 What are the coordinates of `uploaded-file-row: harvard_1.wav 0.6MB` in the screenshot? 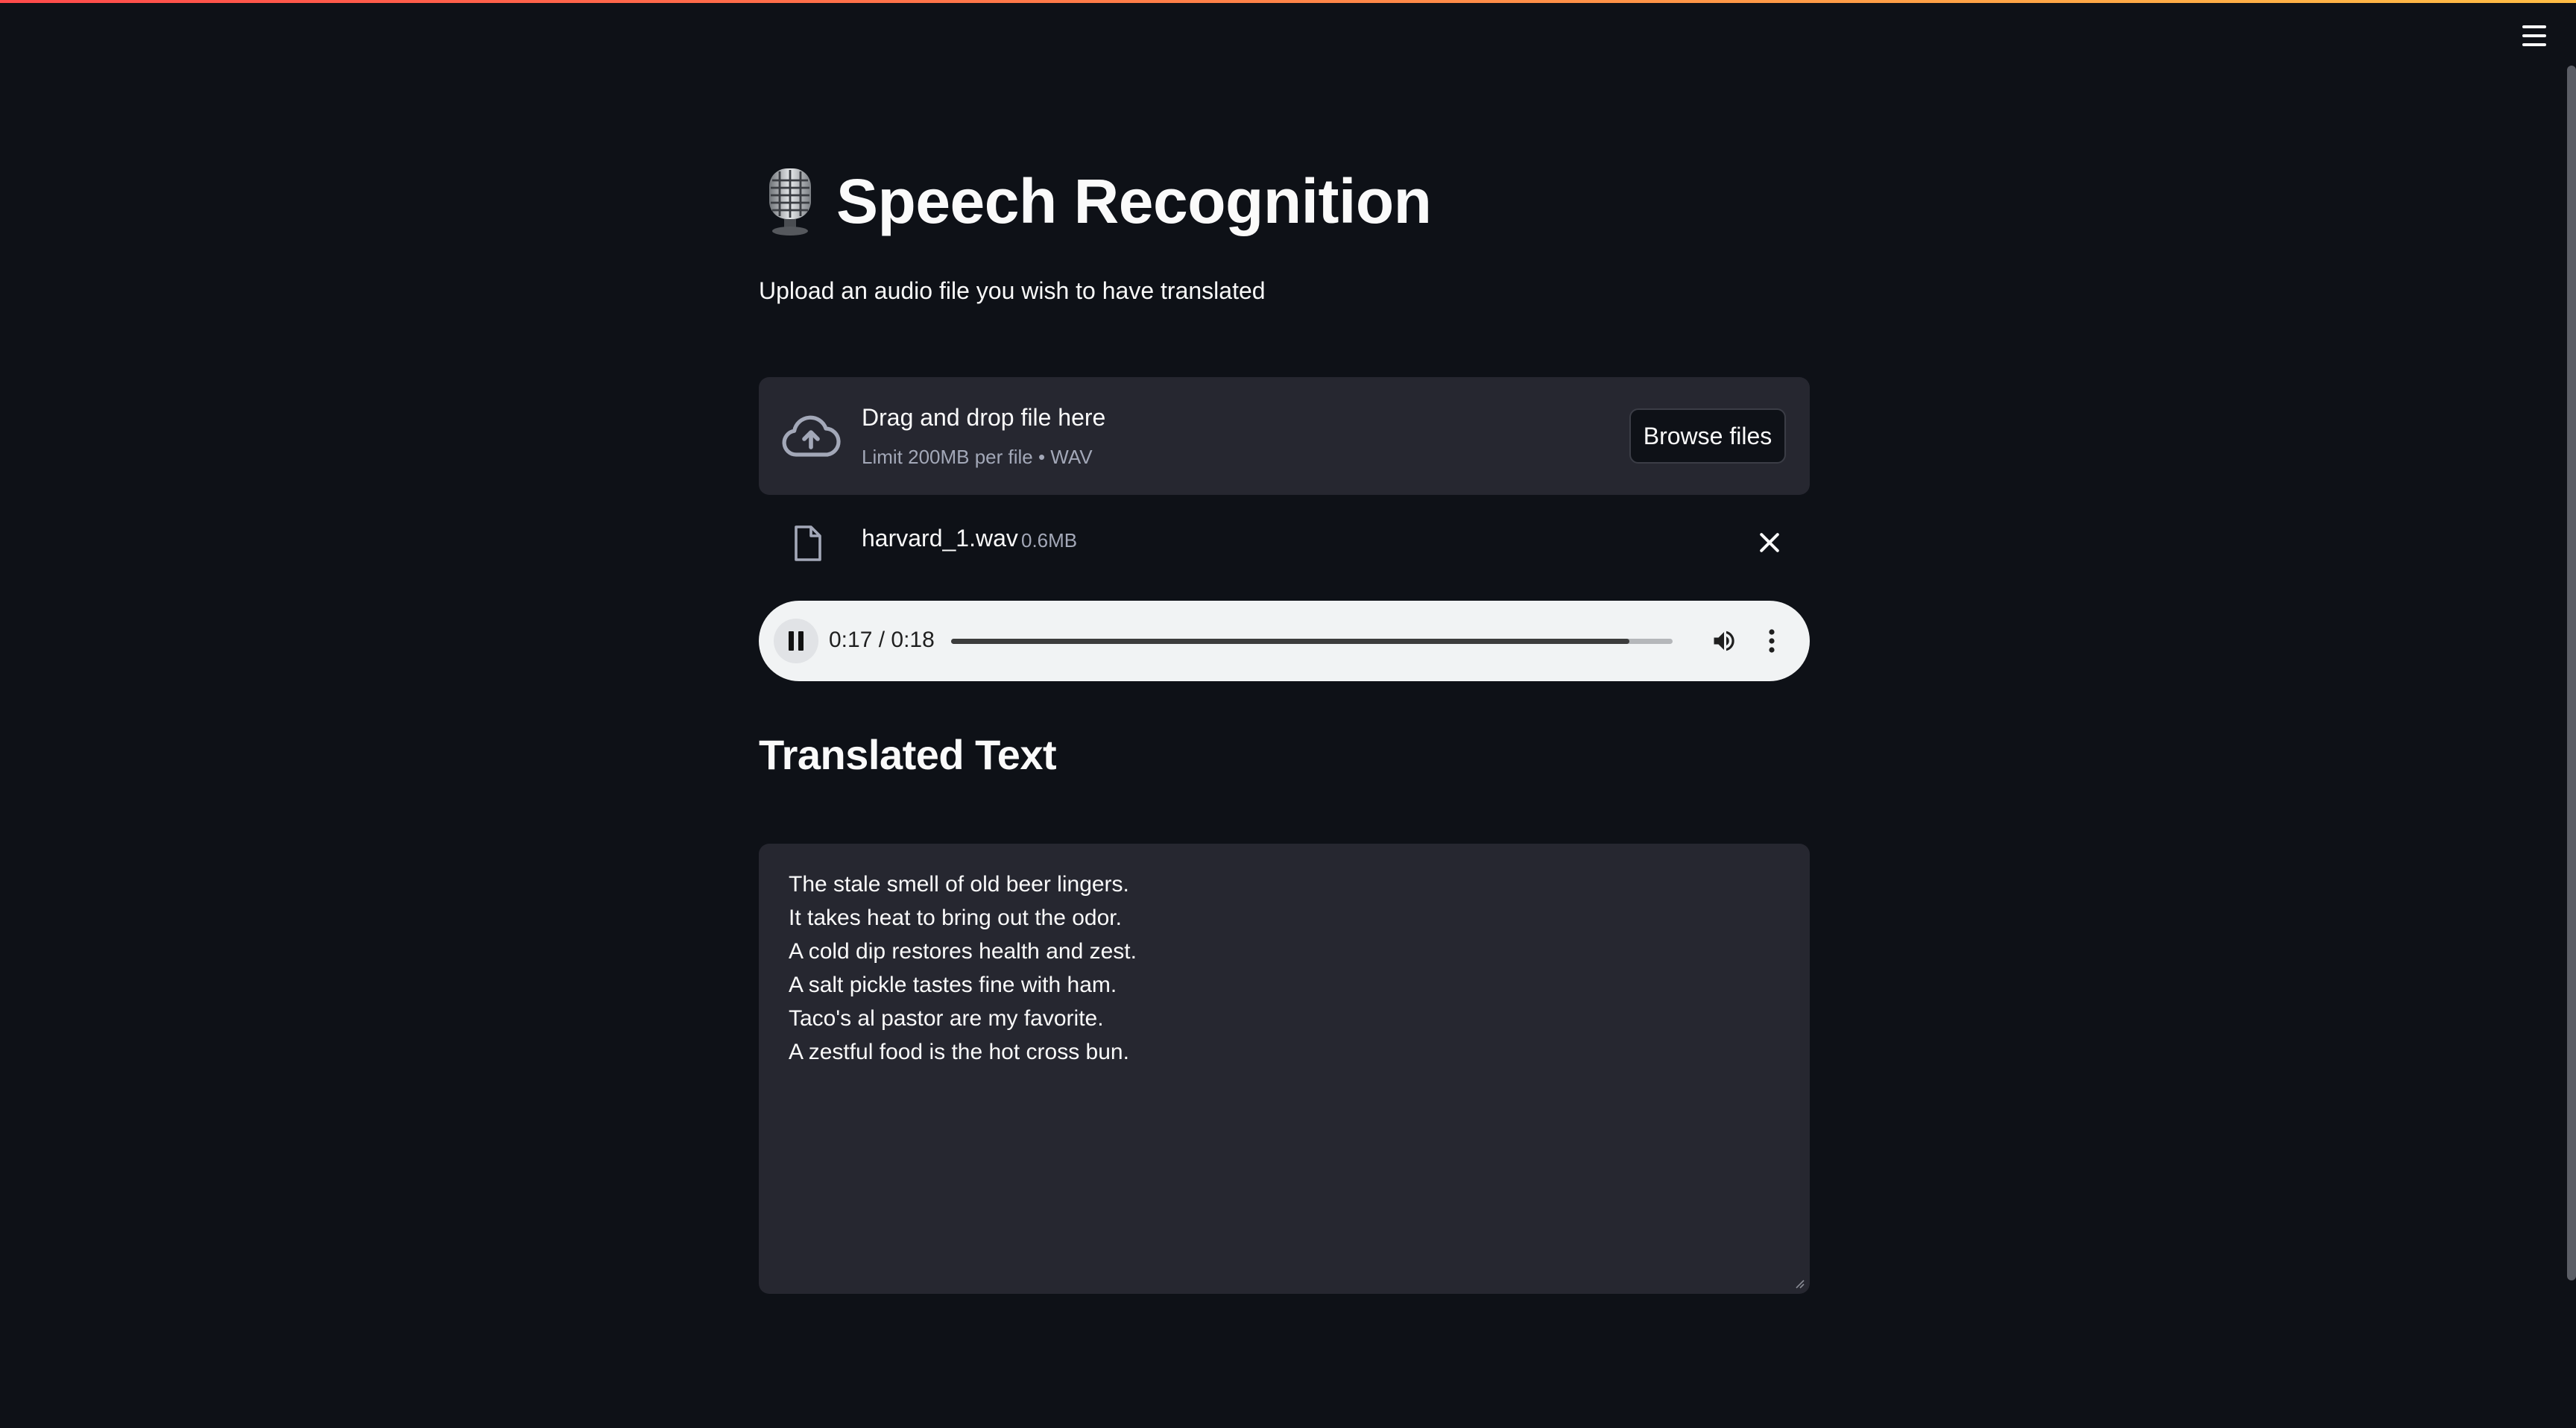 It's located at (1284, 542).